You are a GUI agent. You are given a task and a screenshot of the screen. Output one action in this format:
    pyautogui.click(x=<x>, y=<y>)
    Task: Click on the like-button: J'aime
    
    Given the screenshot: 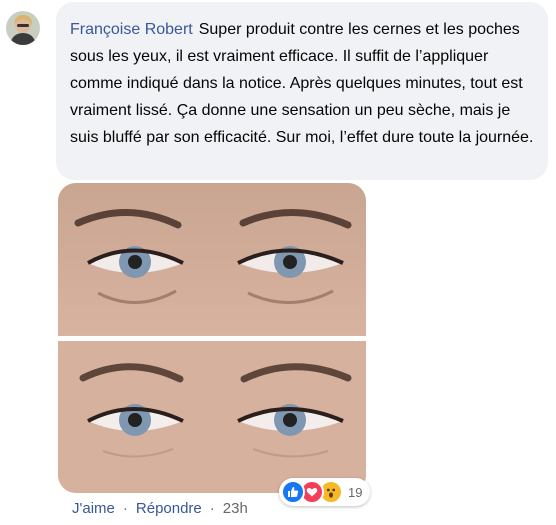 What is the action you would take?
    pyautogui.click(x=93, y=508)
    